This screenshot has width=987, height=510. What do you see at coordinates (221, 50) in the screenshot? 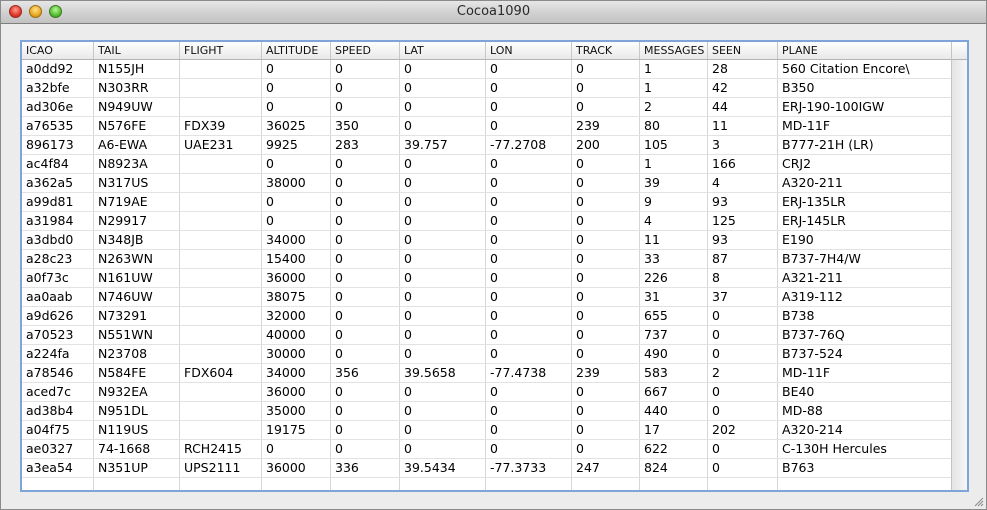
I see `column-header-flight: FLIGHT` at bounding box center [221, 50].